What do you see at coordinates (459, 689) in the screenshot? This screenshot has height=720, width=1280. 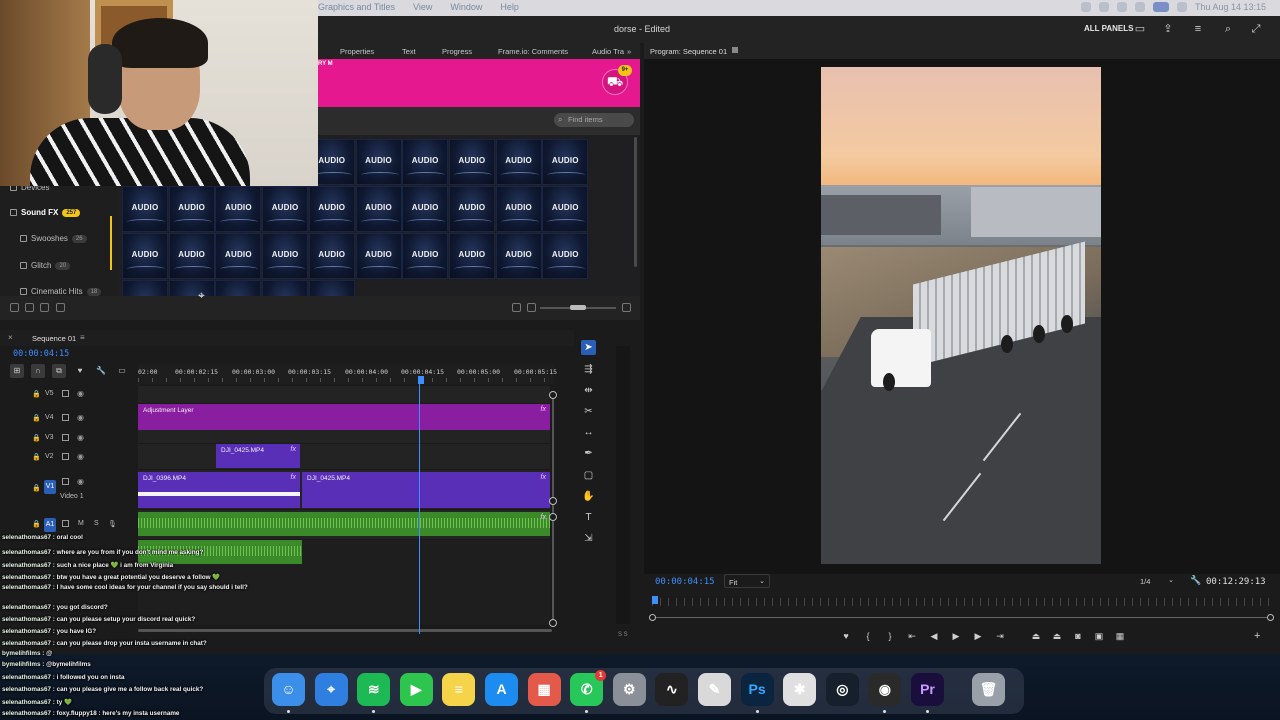 I see `notes-icon: ≡` at bounding box center [459, 689].